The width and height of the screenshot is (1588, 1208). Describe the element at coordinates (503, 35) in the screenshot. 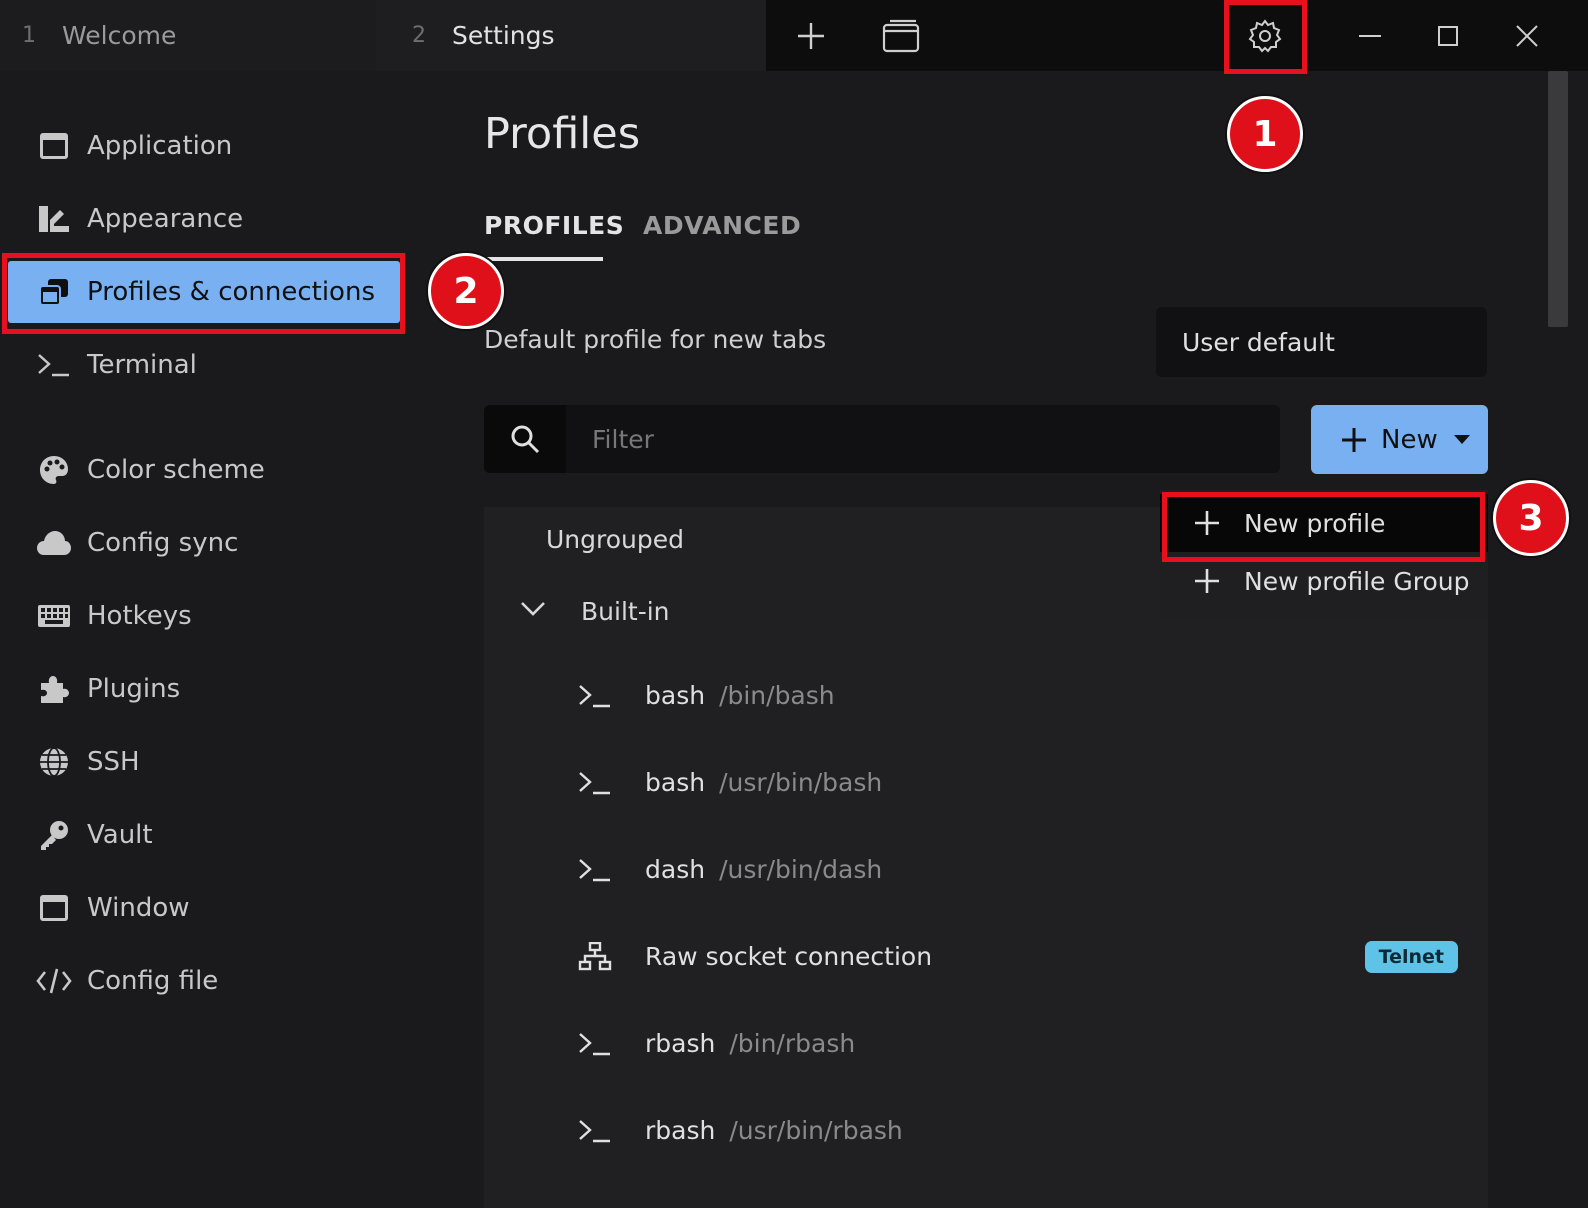

I see `tab-title: Settings` at that location.